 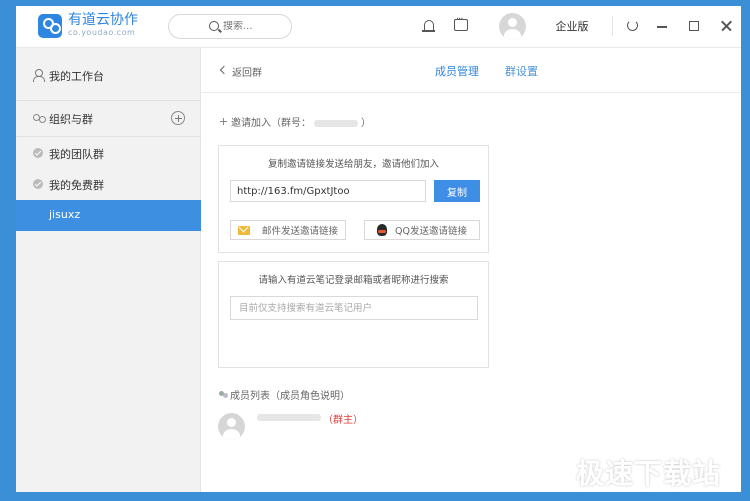 What do you see at coordinates (353, 164) in the screenshot?
I see `invite-link-caption: 复制邀请链接发送给朋友，邀请他们加入` at bounding box center [353, 164].